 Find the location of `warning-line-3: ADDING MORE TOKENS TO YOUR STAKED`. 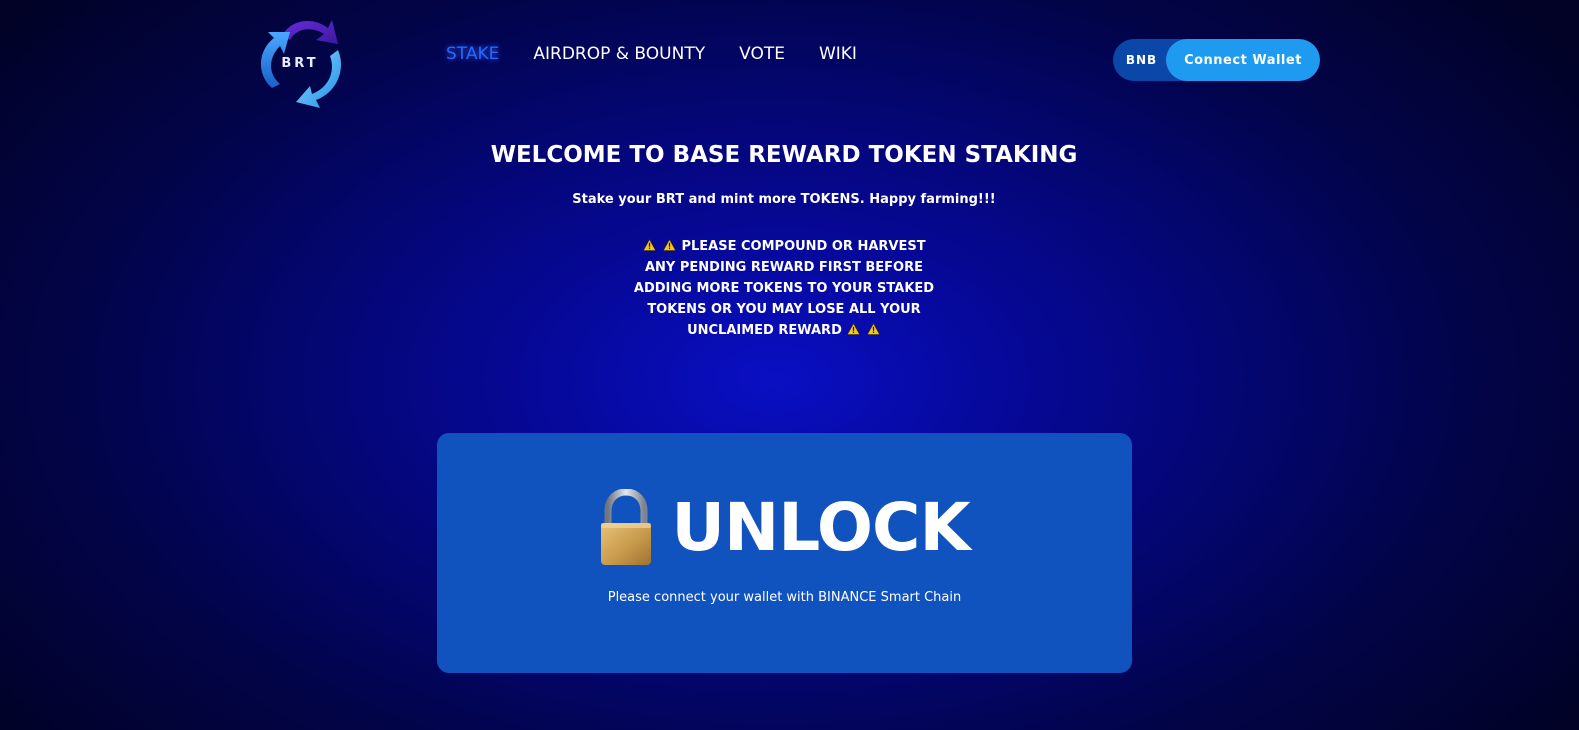

warning-line-3: ADDING MORE TOKENS TO YOUR STAKED is located at coordinates (784, 288).